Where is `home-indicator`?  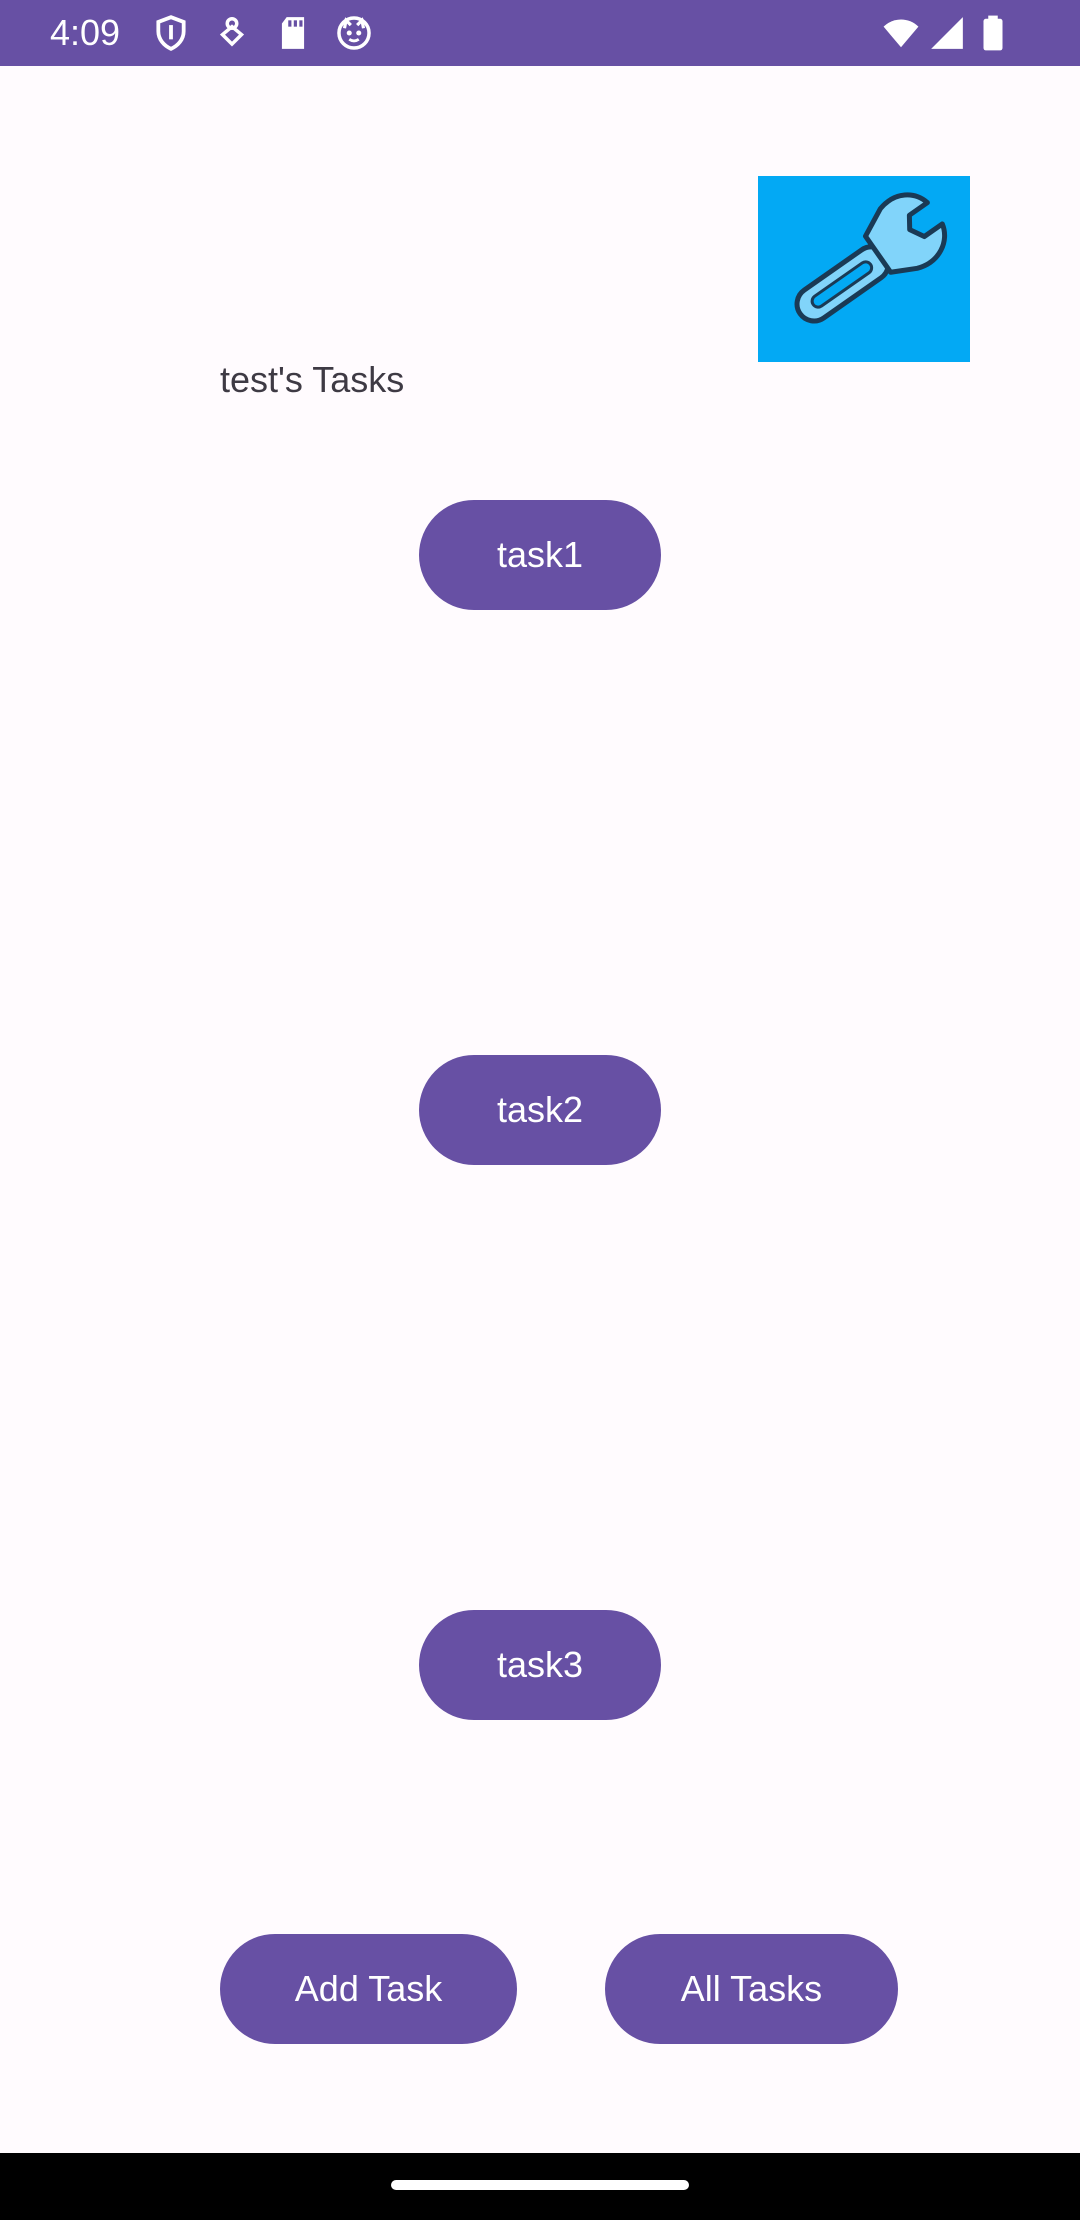 home-indicator is located at coordinates (540, 2185).